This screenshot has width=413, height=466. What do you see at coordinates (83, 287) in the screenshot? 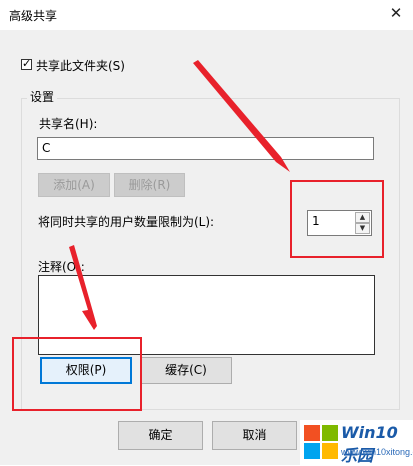
I see `arrow-to-permissions` at bounding box center [83, 287].